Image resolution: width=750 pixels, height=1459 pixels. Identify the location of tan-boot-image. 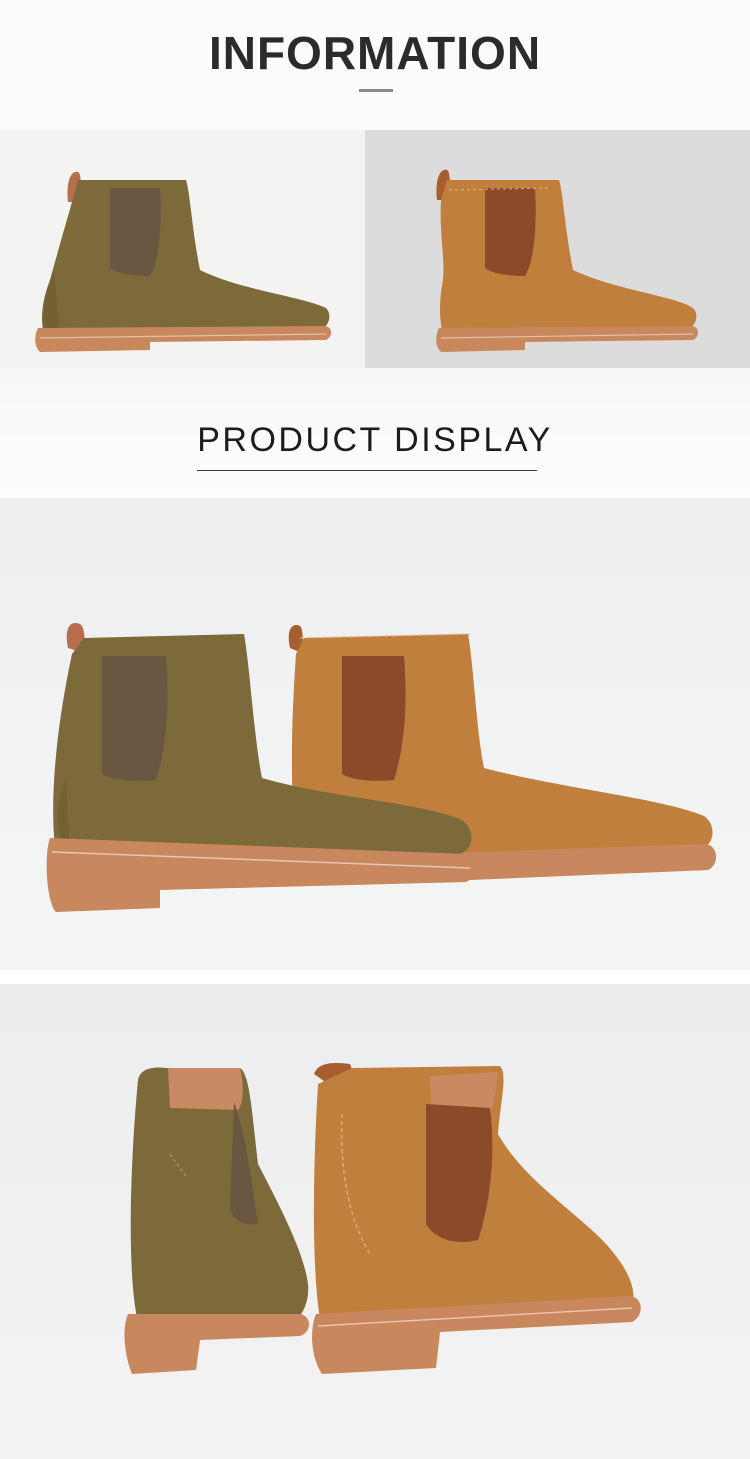
(567, 260).